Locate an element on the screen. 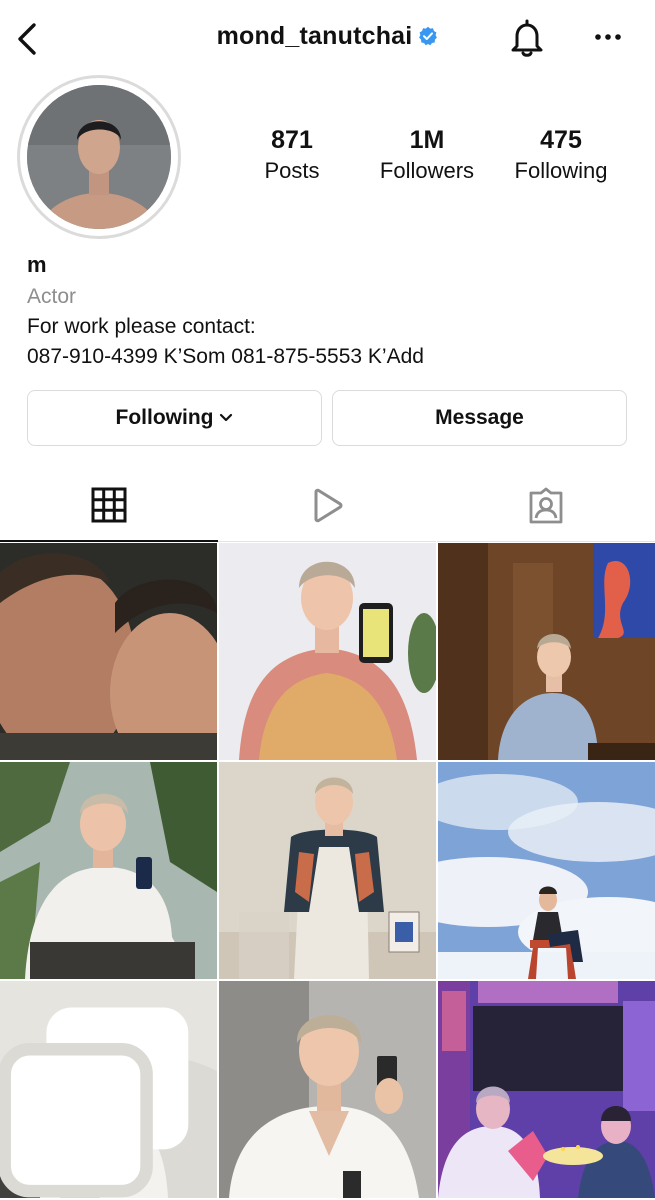  followers-count: 1M is located at coordinates (427, 140).